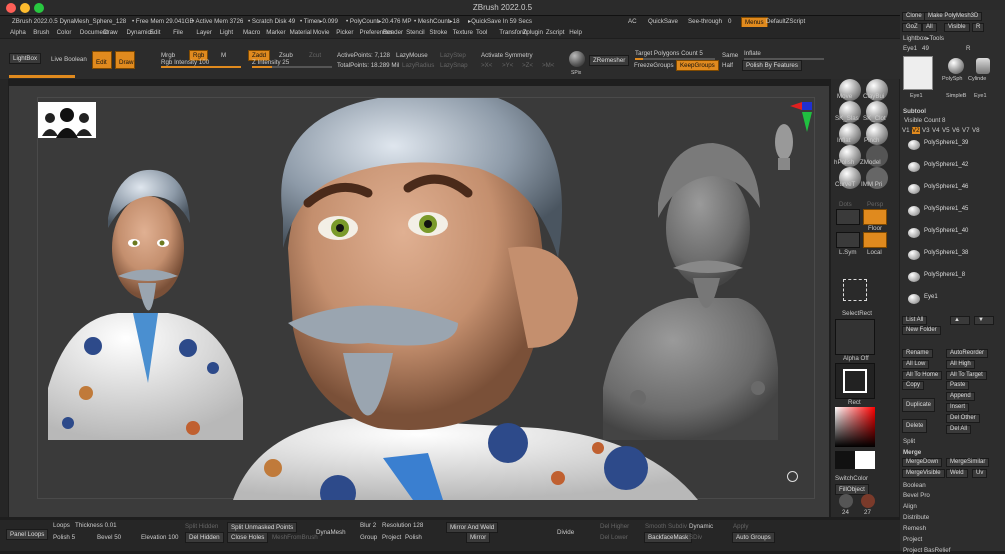  What do you see at coordinates (923, 38) in the screenshot?
I see `lightbox-tools-button: Lightbox▸Tools` at bounding box center [923, 38].